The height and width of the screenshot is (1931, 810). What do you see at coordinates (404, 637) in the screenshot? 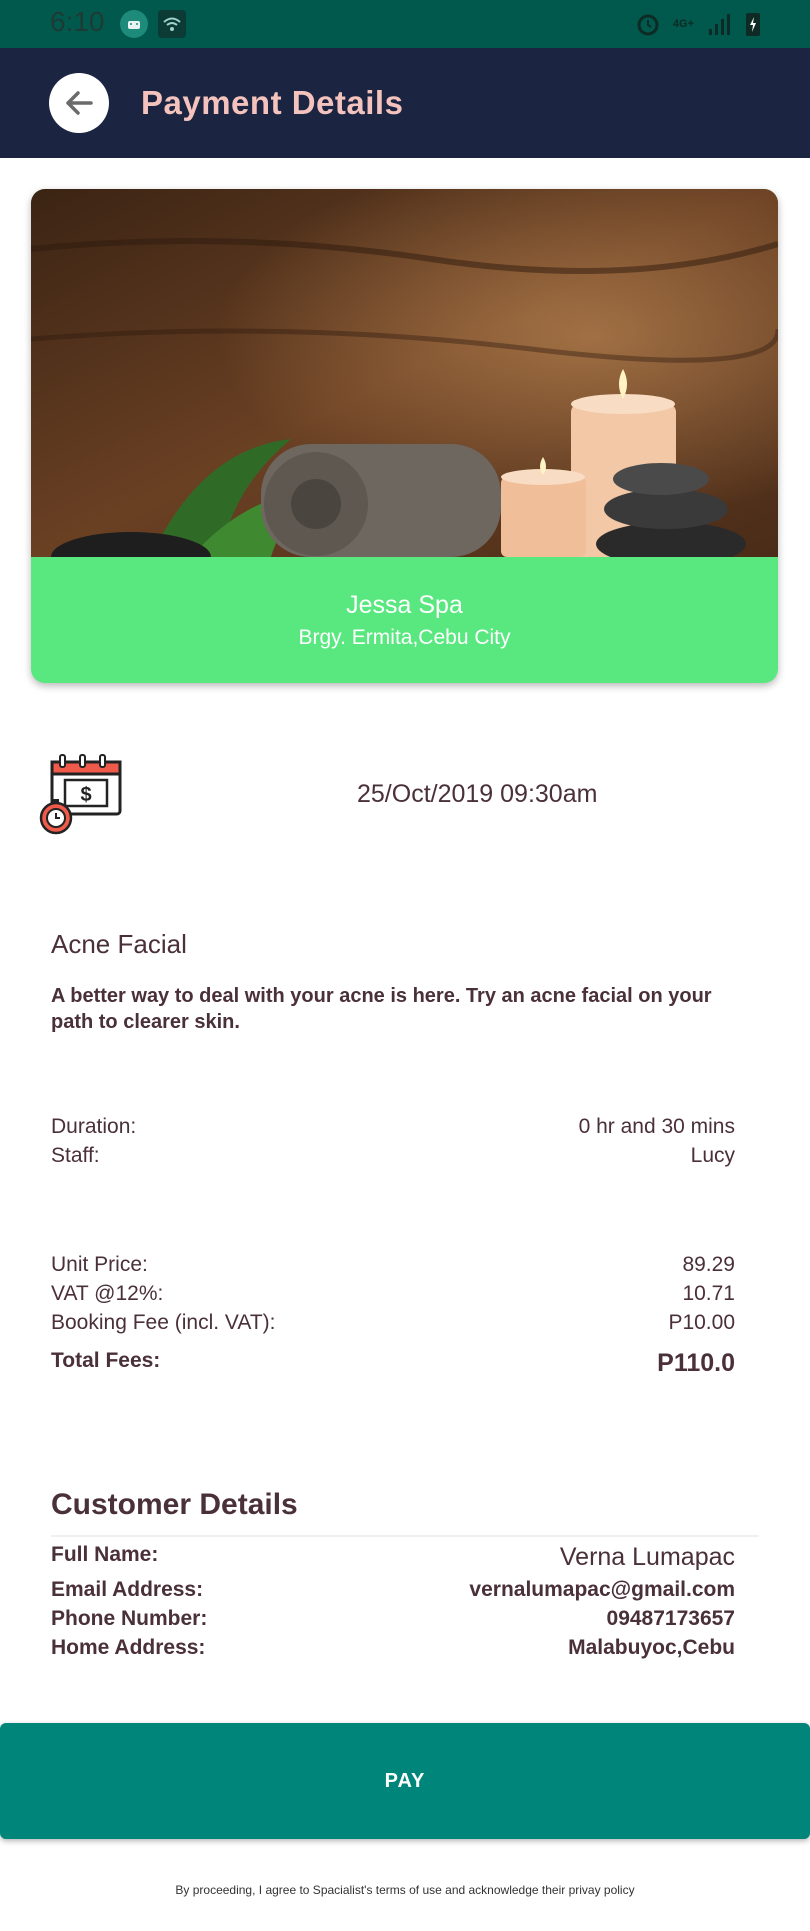
I see `spa-address: Brgy. Ermita,Cebu City` at bounding box center [404, 637].